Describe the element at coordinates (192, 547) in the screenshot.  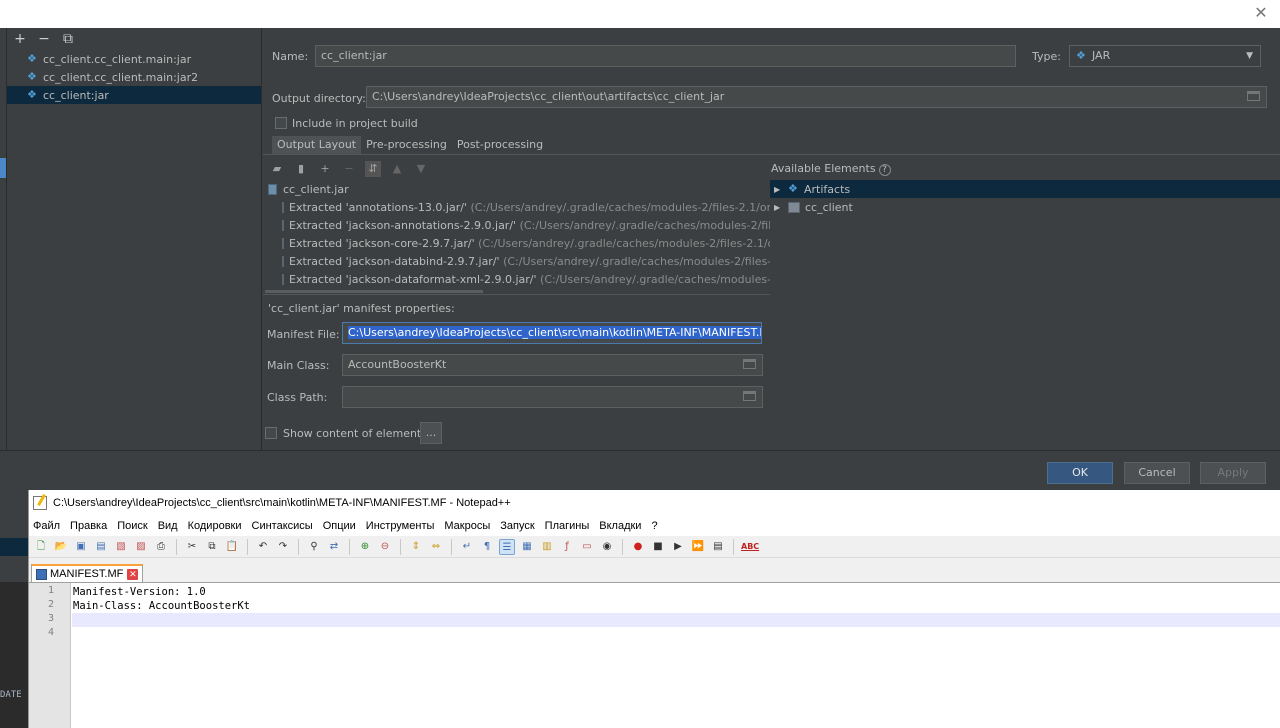
I see `cut-icon: ✂` at that location.